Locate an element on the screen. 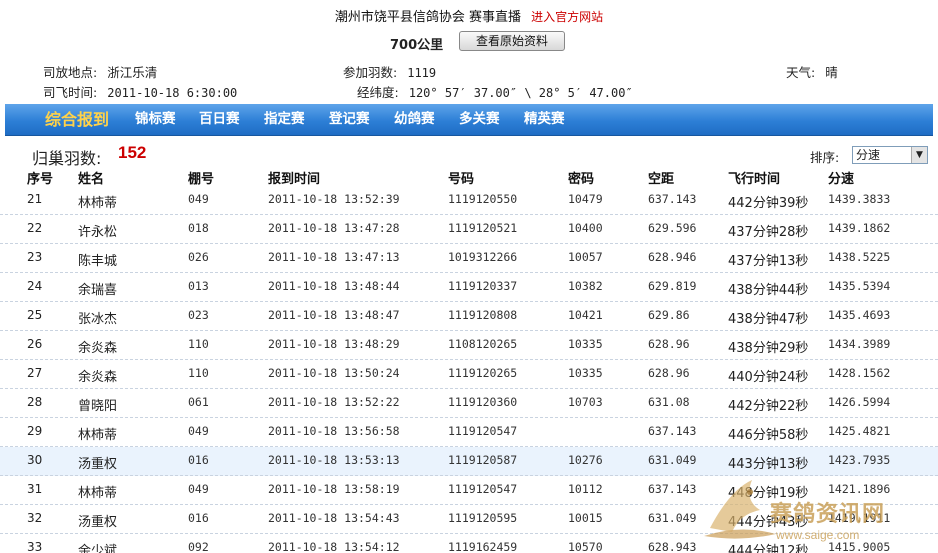  cell-name: 余瑞喜 is located at coordinates (98, 290).